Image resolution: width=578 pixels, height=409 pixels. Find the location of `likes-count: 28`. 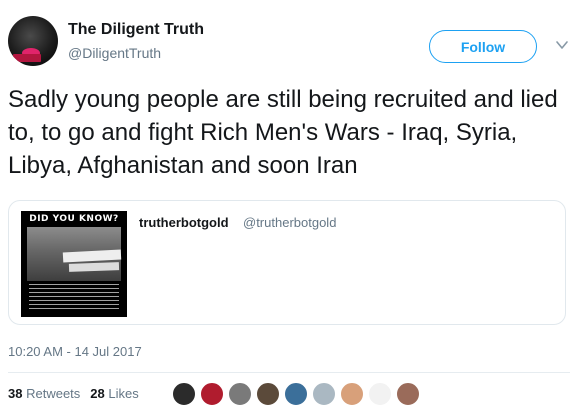

likes-count: 28 is located at coordinates (97, 393).